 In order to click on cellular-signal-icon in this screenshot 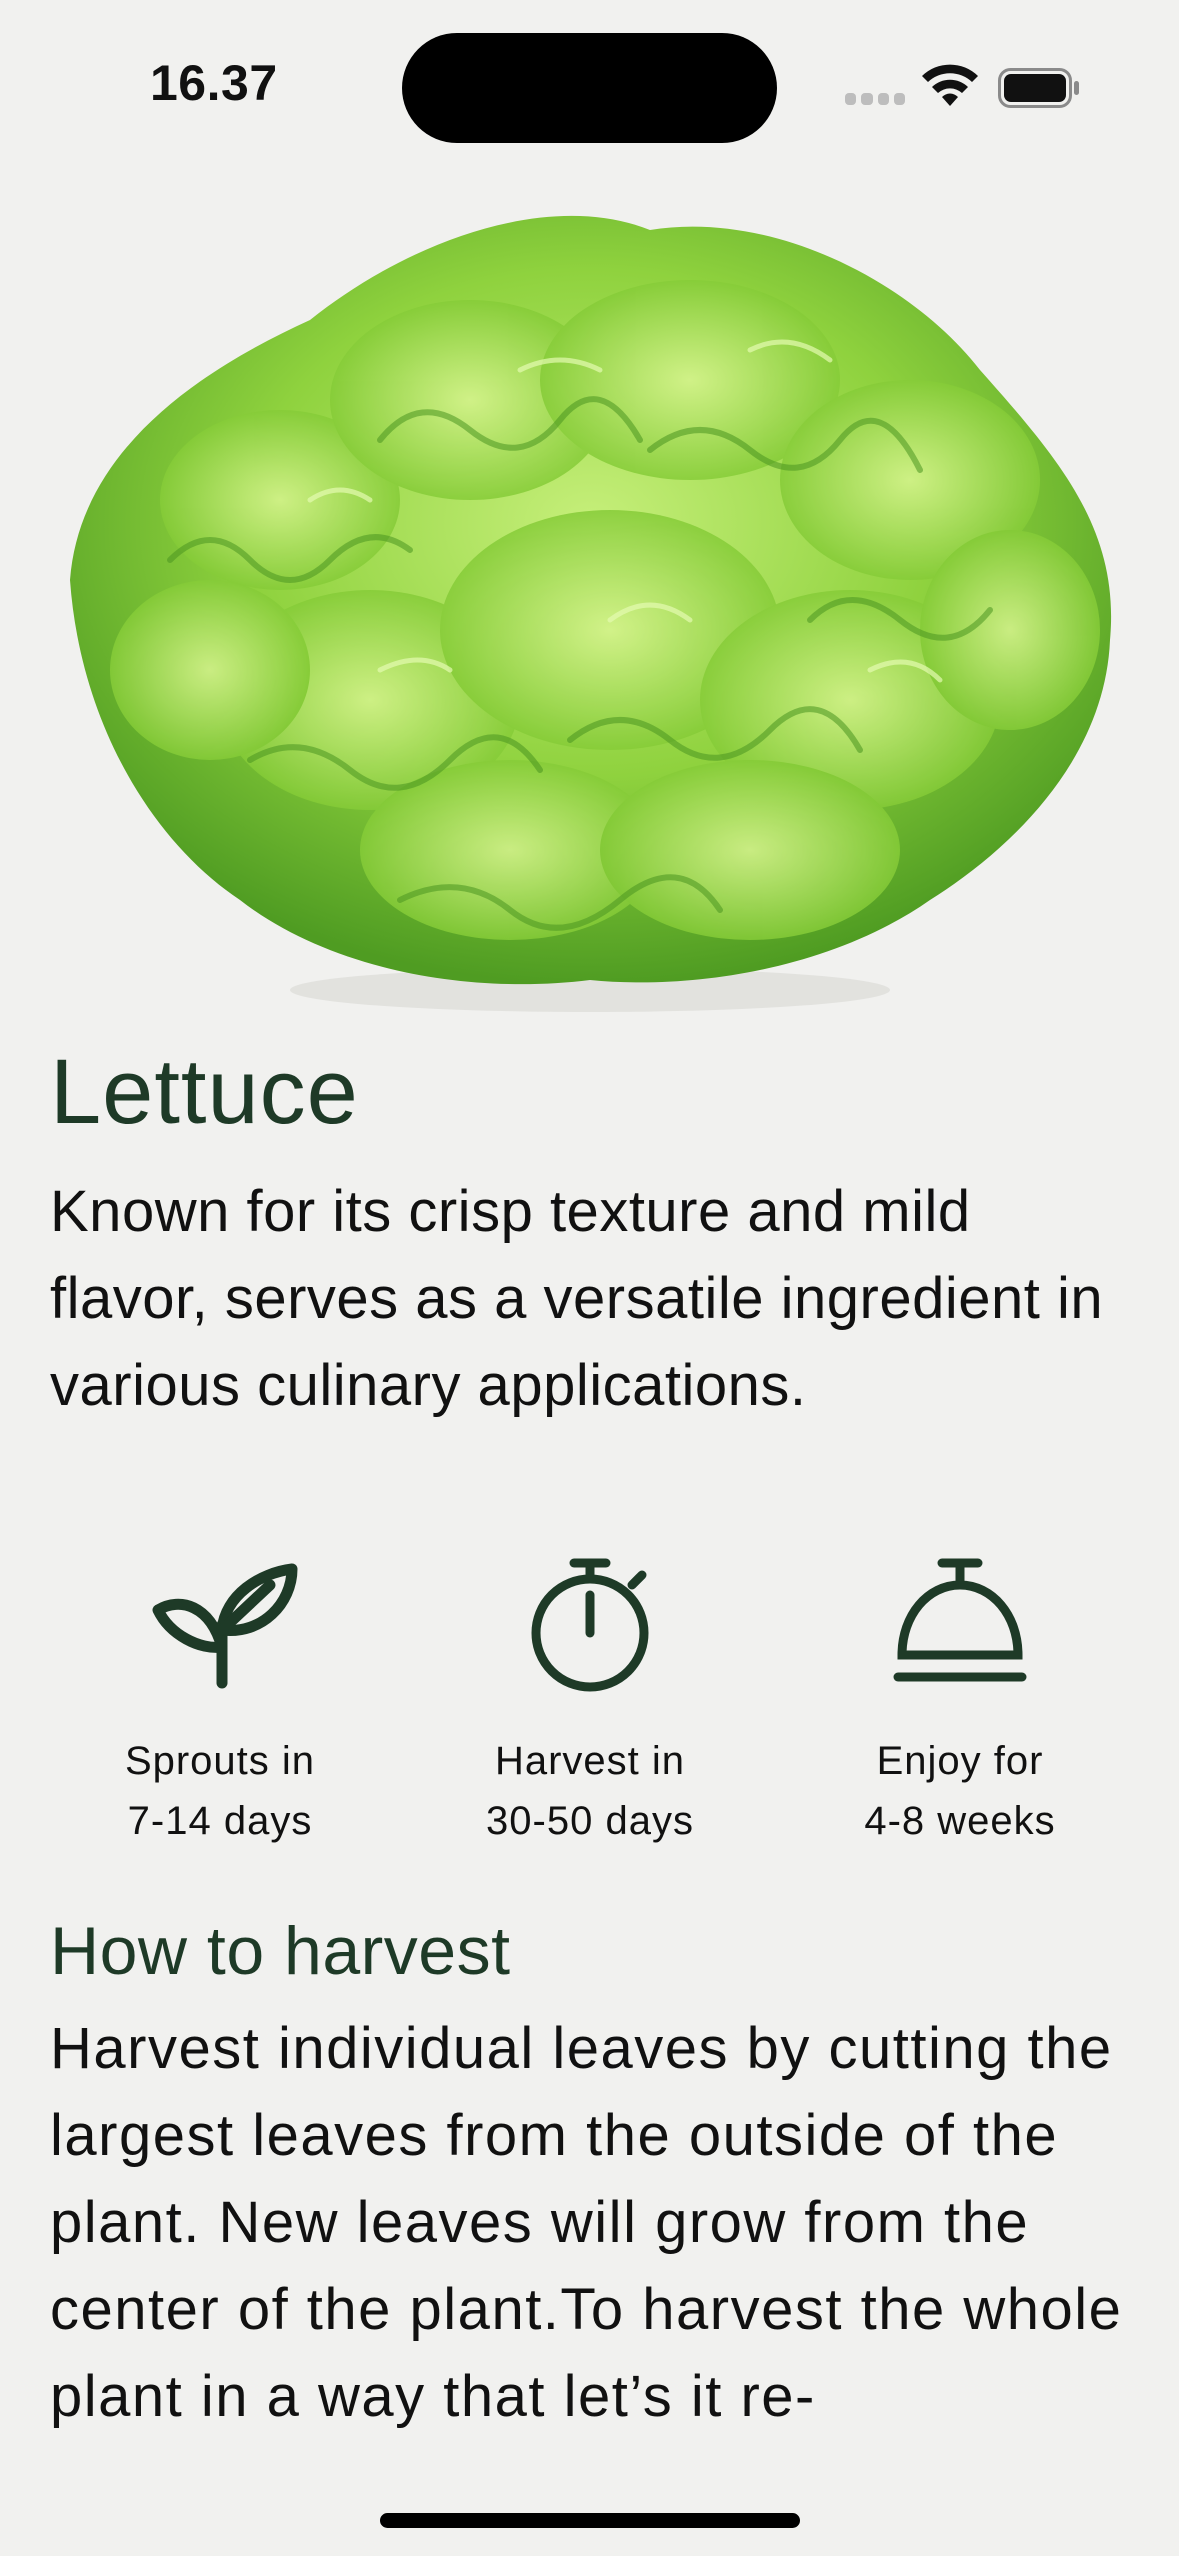, I will do `click(875, 99)`.